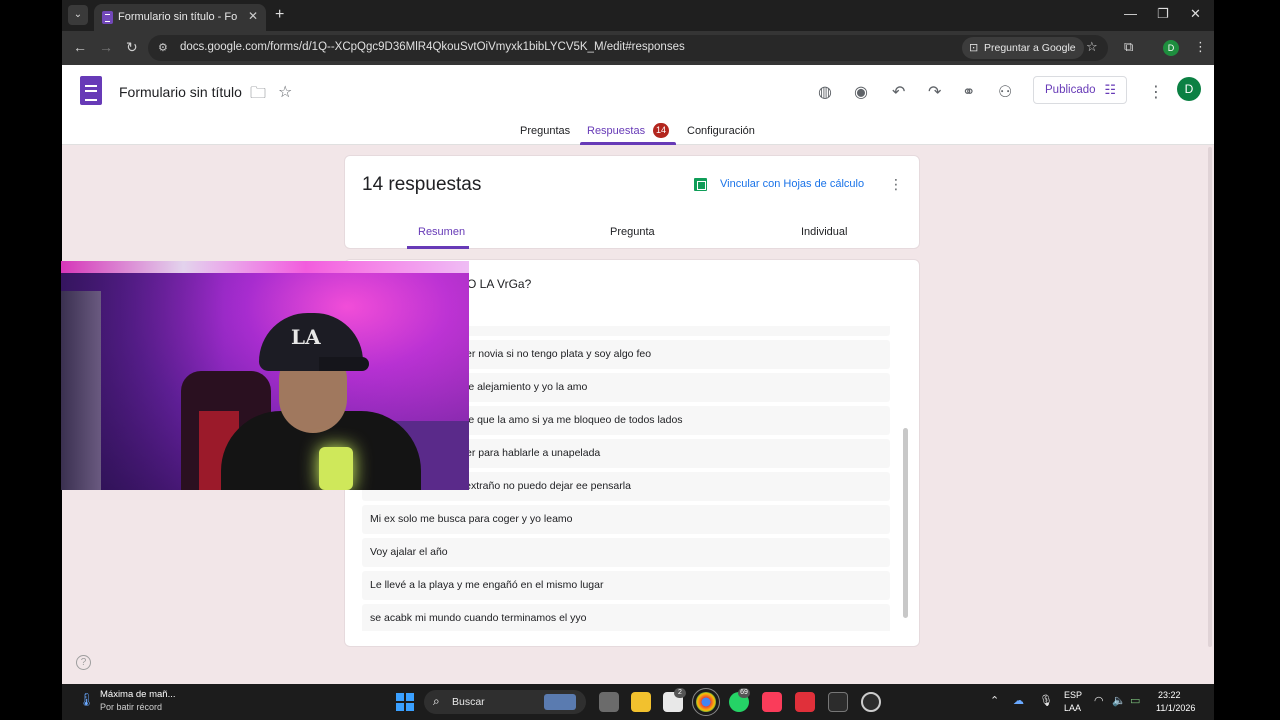  I want to click on volume-icon: 🔈, so click(1119, 700).